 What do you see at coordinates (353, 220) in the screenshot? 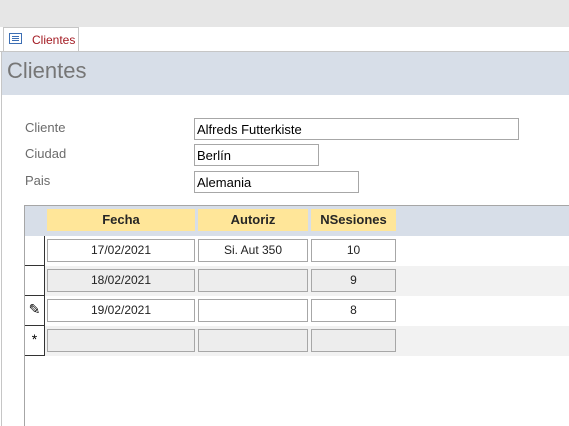
I see `column-header-nsesiones: NSesiones` at bounding box center [353, 220].